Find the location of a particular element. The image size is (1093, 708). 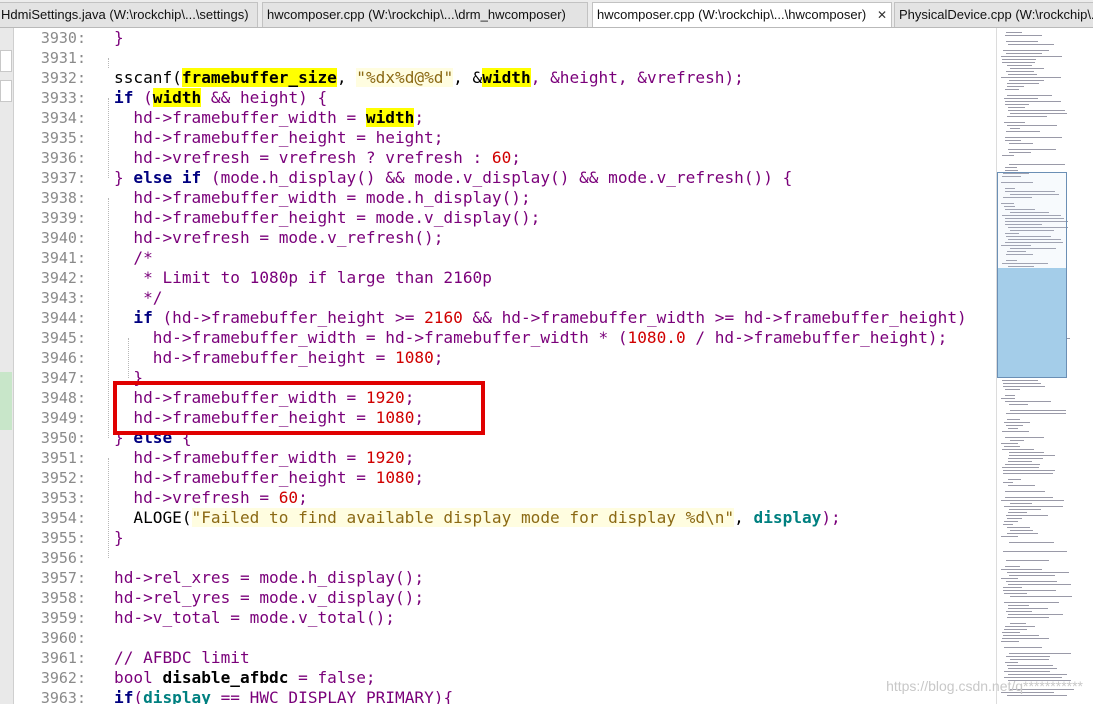

line-number: 3950: is located at coordinates (63, 438).